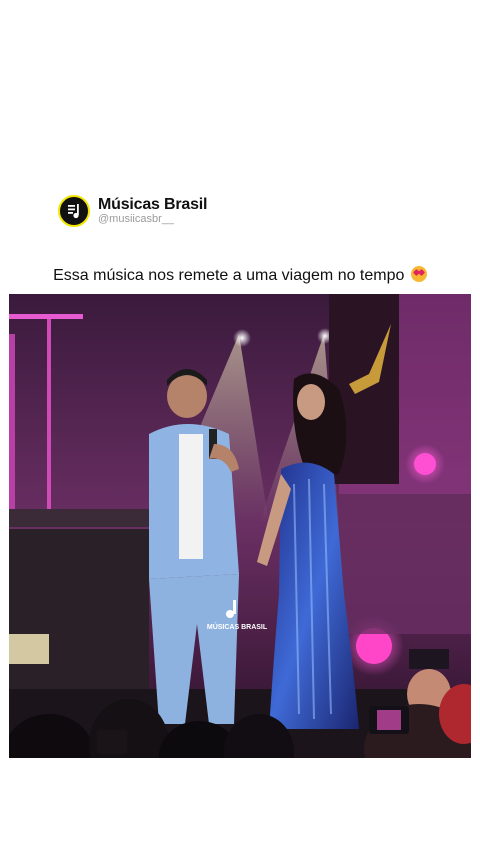  I want to click on account-info: Músicas Brasil @musiicasbr__, so click(152, 210).